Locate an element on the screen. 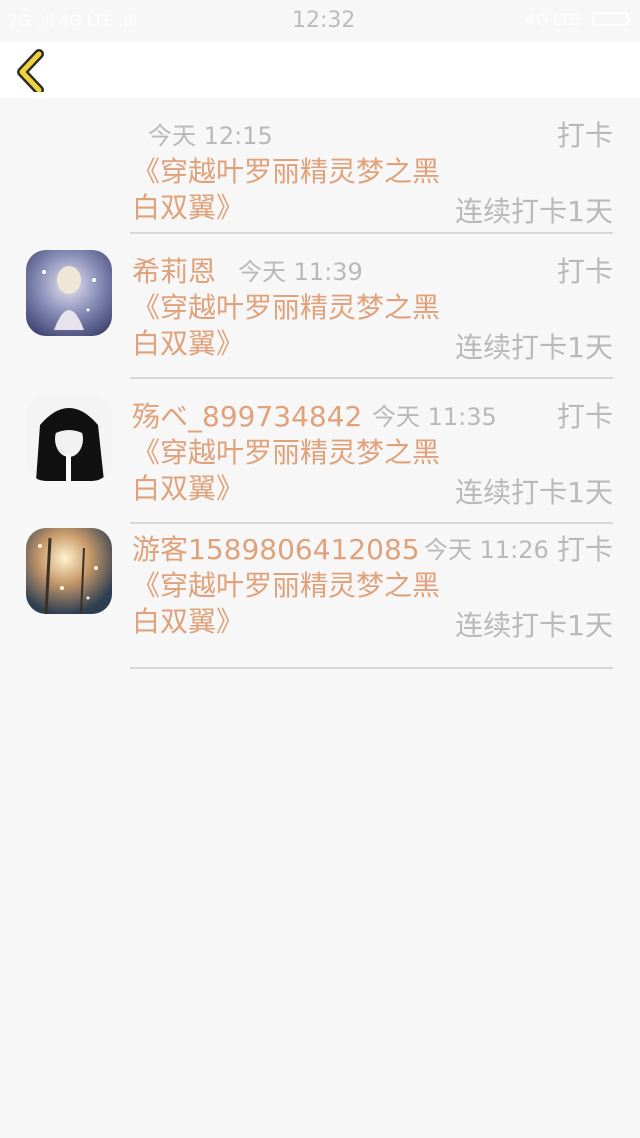 The height and width of the screenshot is (1138, 640). user-name: 希莉恩 is located at coordinates (174, 270).